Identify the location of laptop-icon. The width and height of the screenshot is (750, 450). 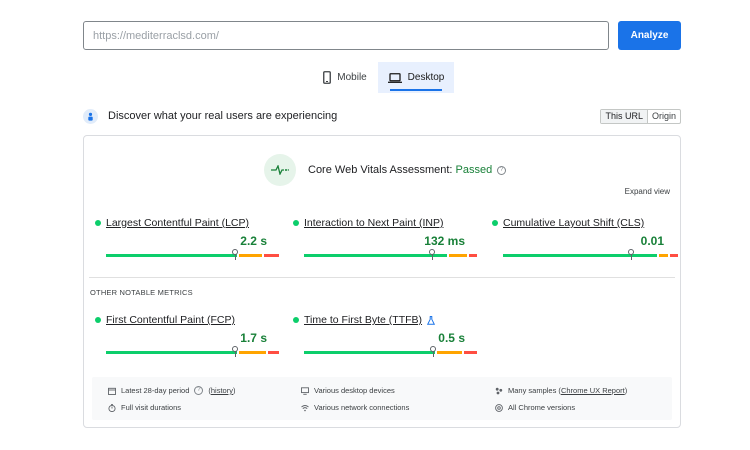
(394, 77).